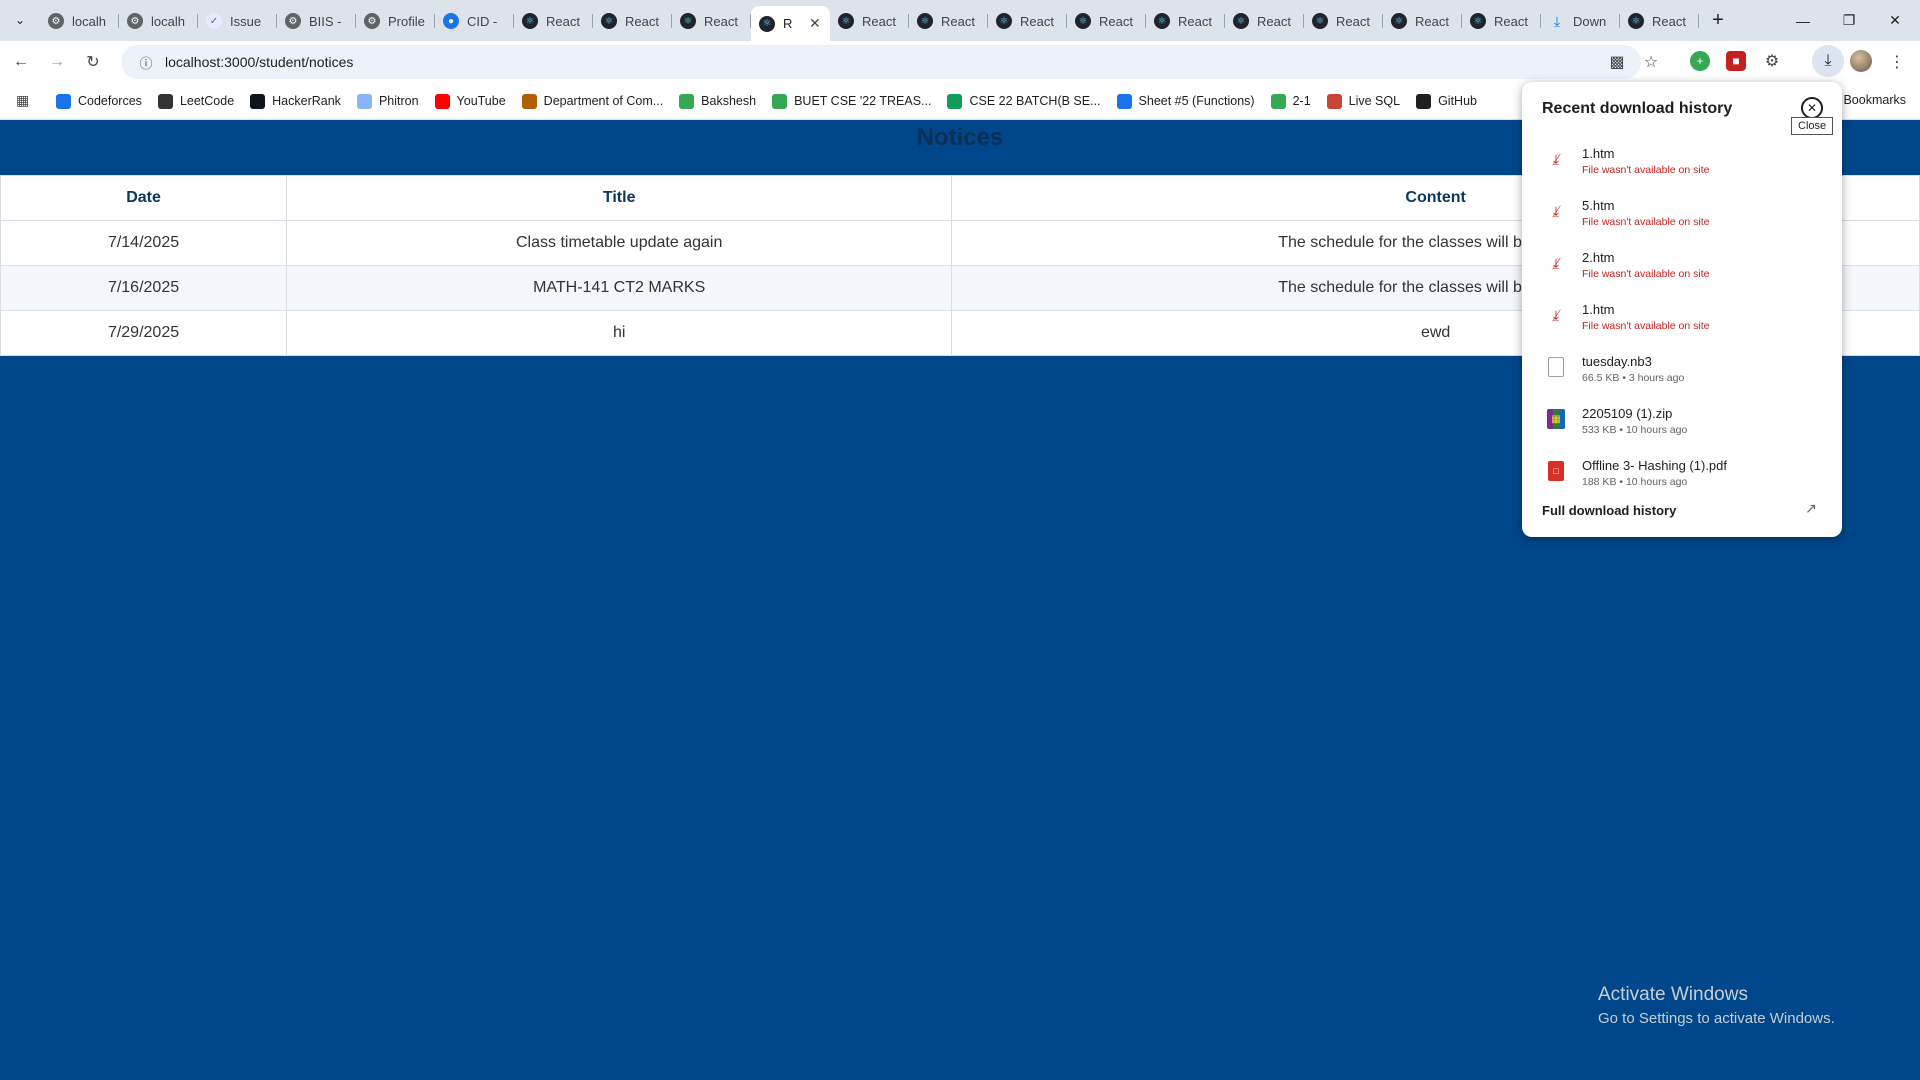  I want to click on bookmark-label: YouTube, so click(481, 101).